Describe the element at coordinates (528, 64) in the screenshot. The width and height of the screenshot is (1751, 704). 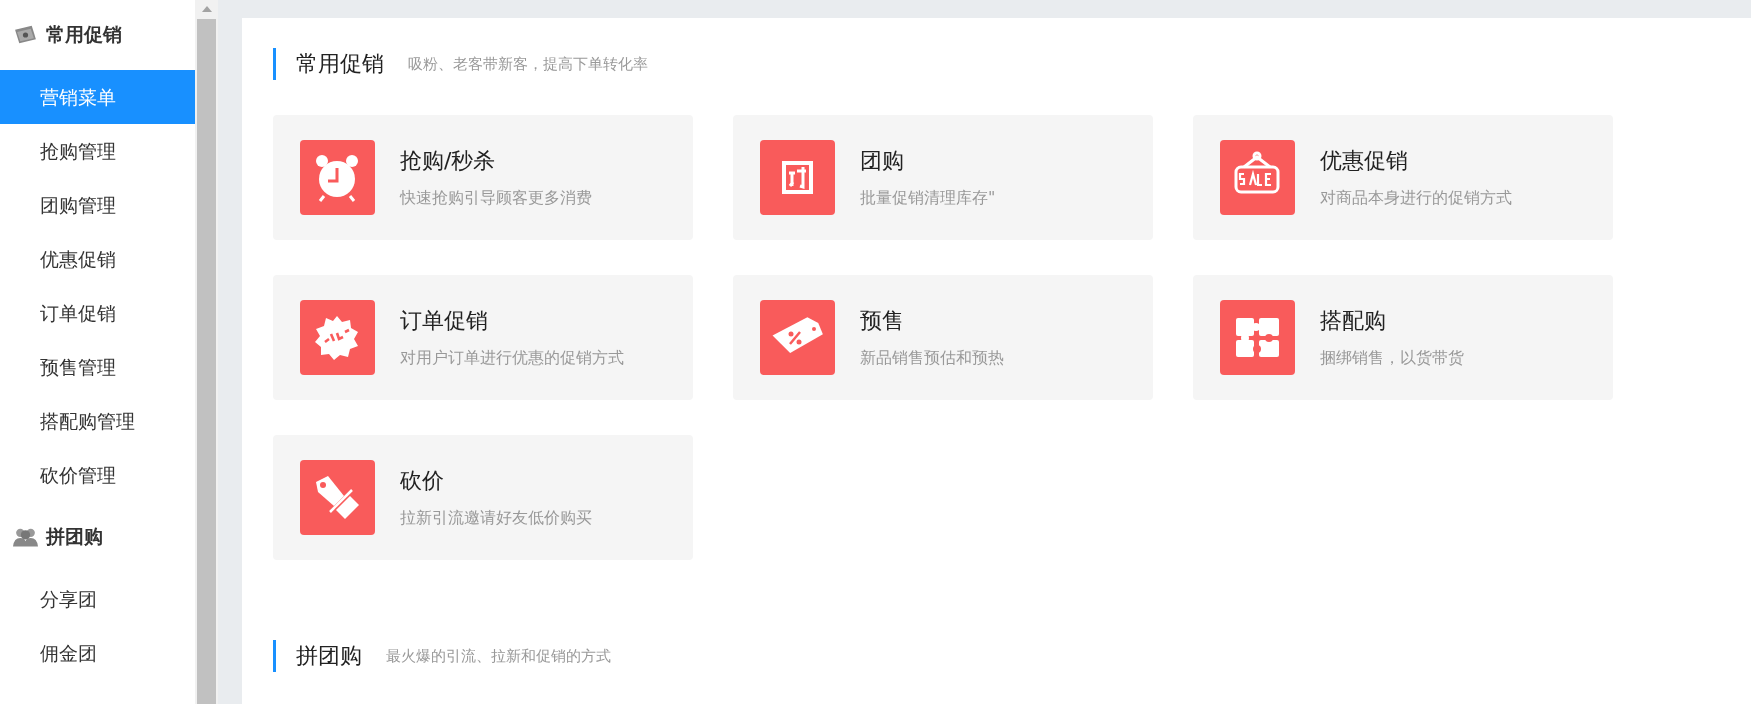
I see `section-subtitle: 吸粉、老客带新客，提高下单转化率` at that location.